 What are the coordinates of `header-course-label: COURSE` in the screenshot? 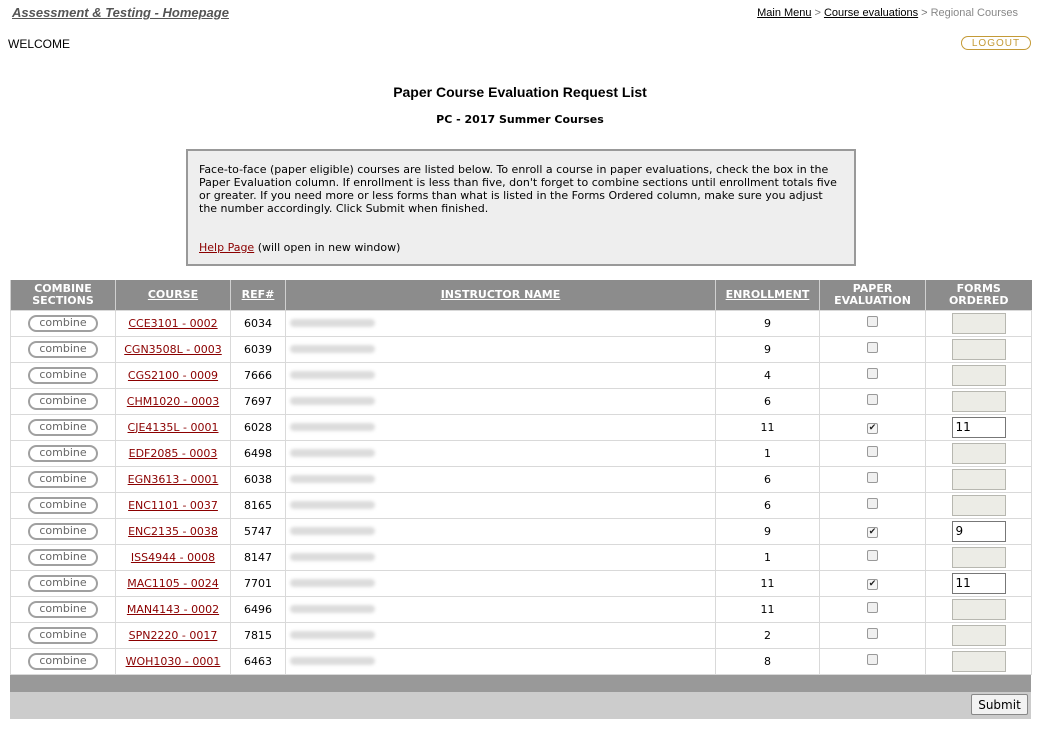 It's located at (173, 294).